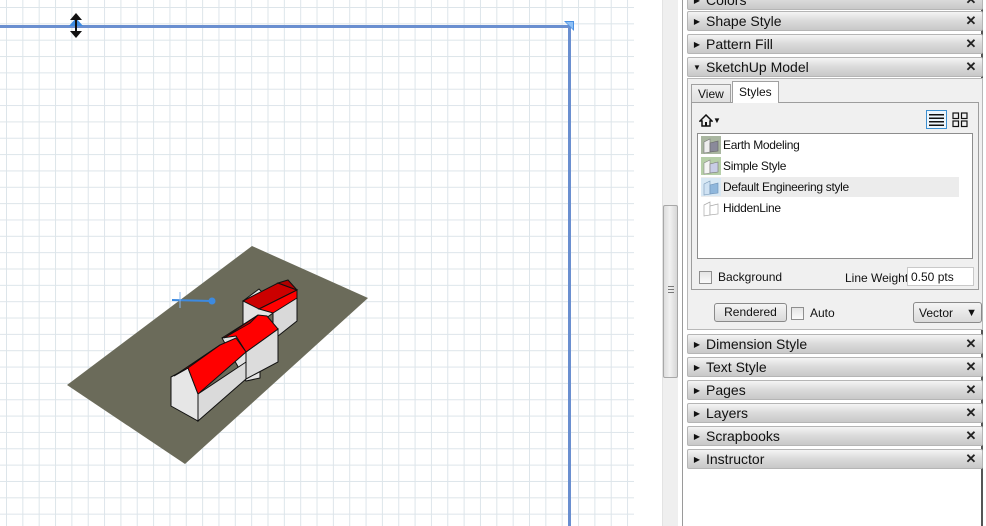 This screenshot has width=986, height=526. I want to click on canvas-margin, so click(648, 263).